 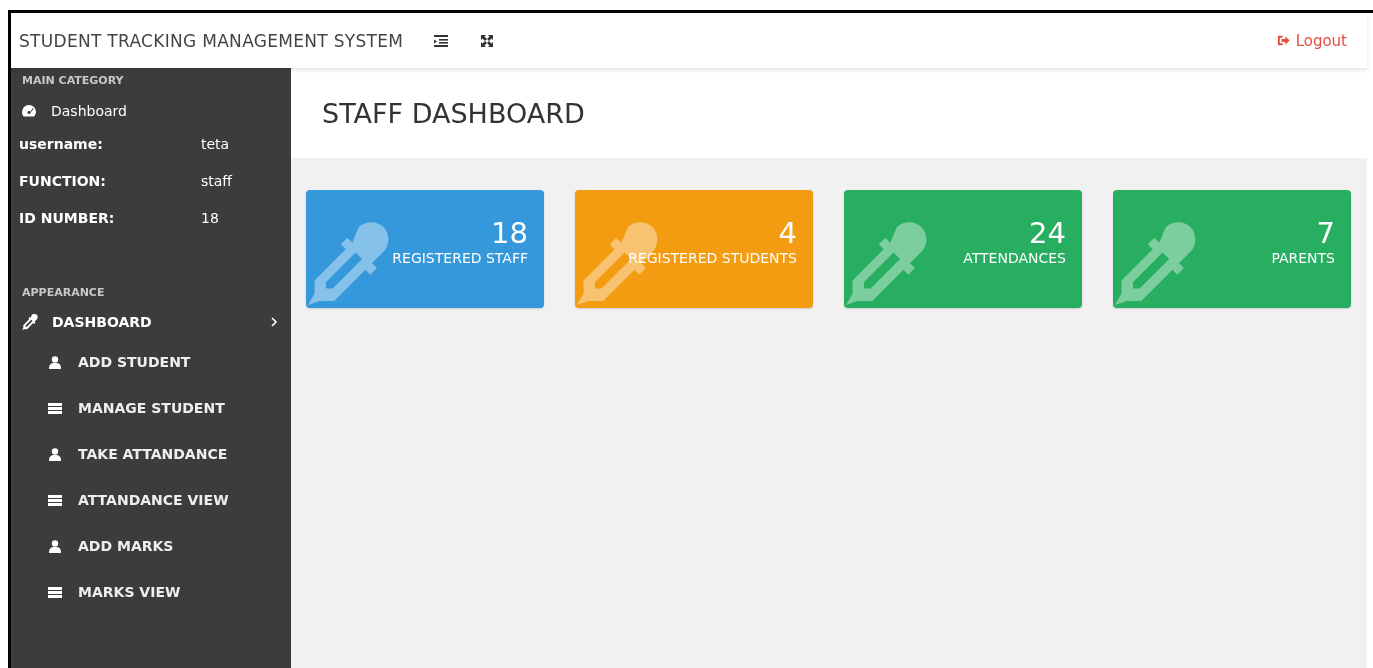 What do you see at coordinates (63, 293) in the screenshot?
I see `section-heading: APPEARANCE` at bounding box center [63, 293].